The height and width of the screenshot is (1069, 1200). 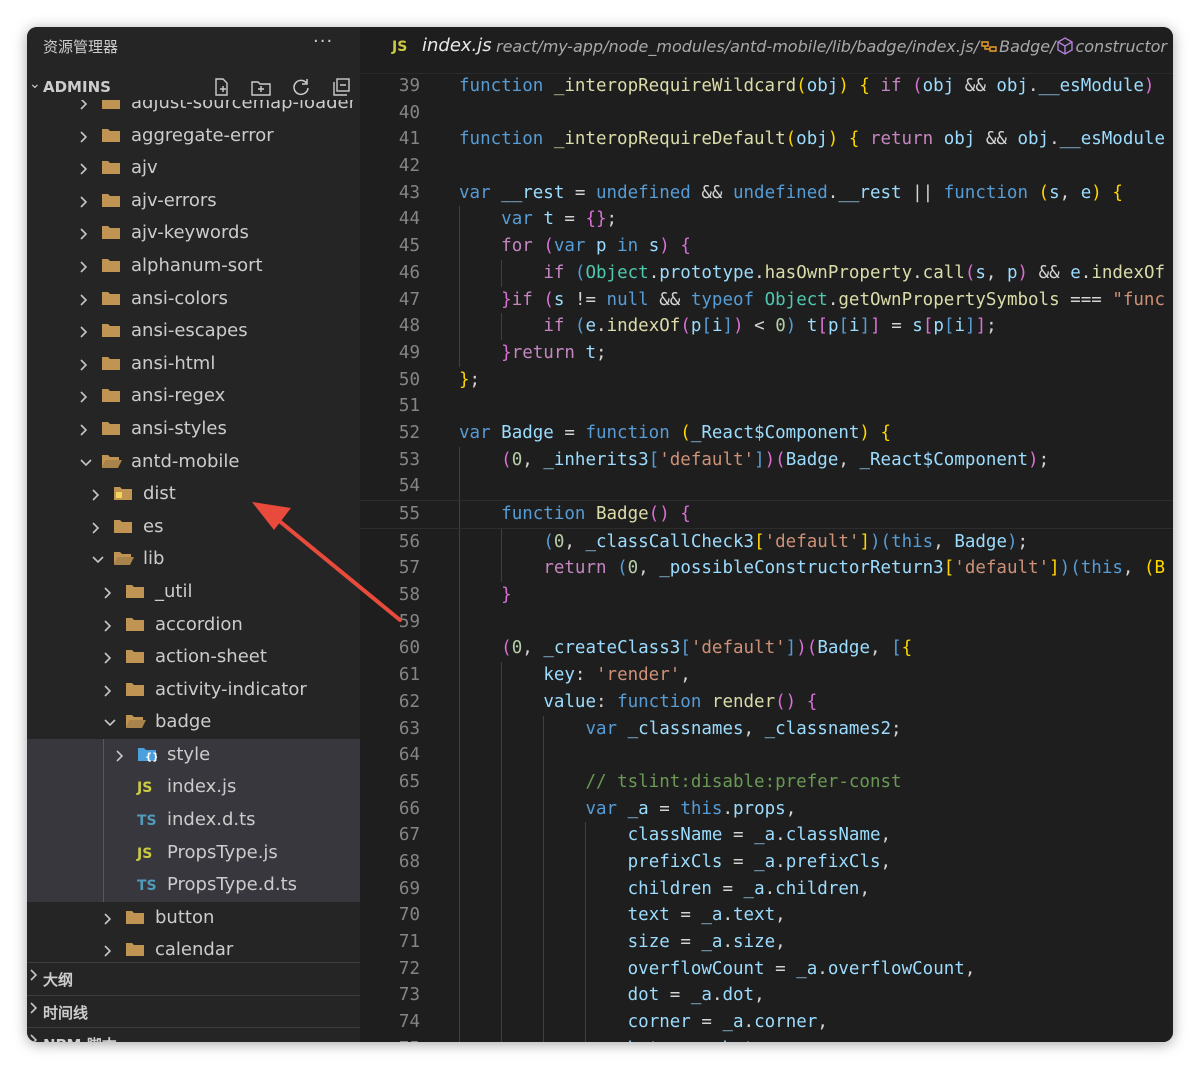 What do you see at coordinates (766, 380) in the screenshot?
I see `code-line: 50};` at bounding box center [766, 380].